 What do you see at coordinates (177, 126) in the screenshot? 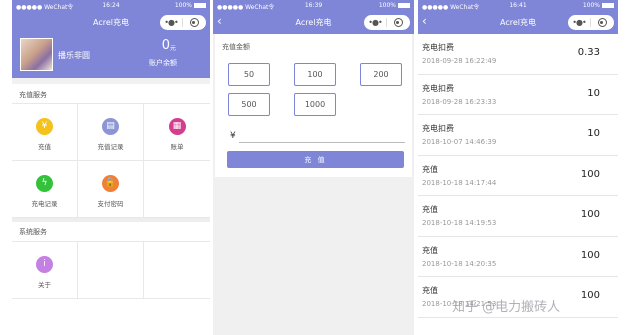
I see `bill-icon: ▦` at bounding box center [177, 126].